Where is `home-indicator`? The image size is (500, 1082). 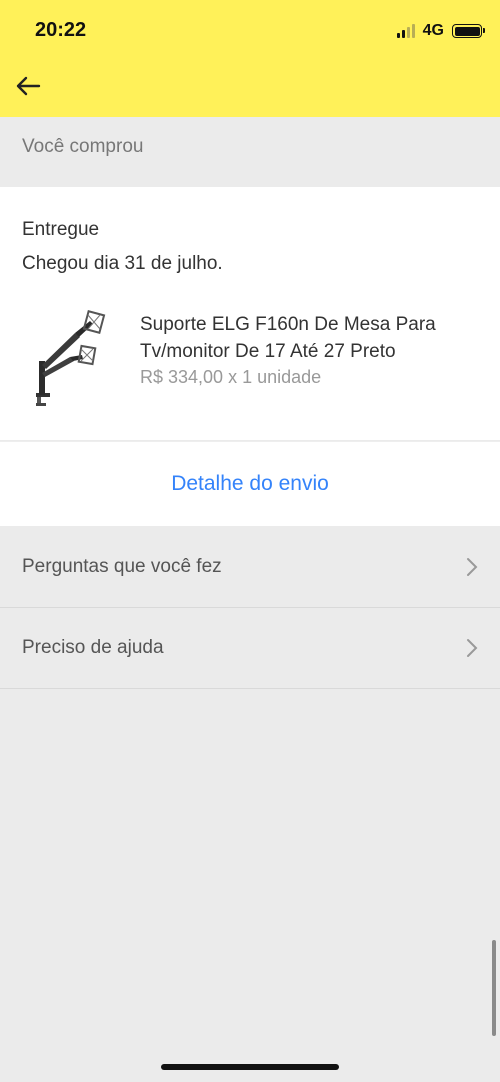
home-indicator is located at coordinates (250, 1067).